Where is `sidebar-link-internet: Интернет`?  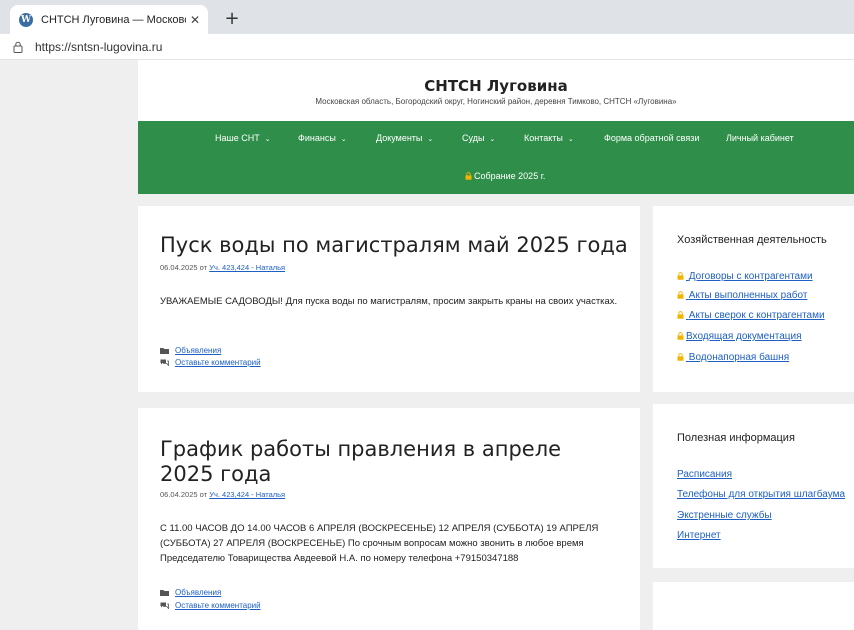
sidebar-link-internet: Интернет is located at coordinates (699, 535).